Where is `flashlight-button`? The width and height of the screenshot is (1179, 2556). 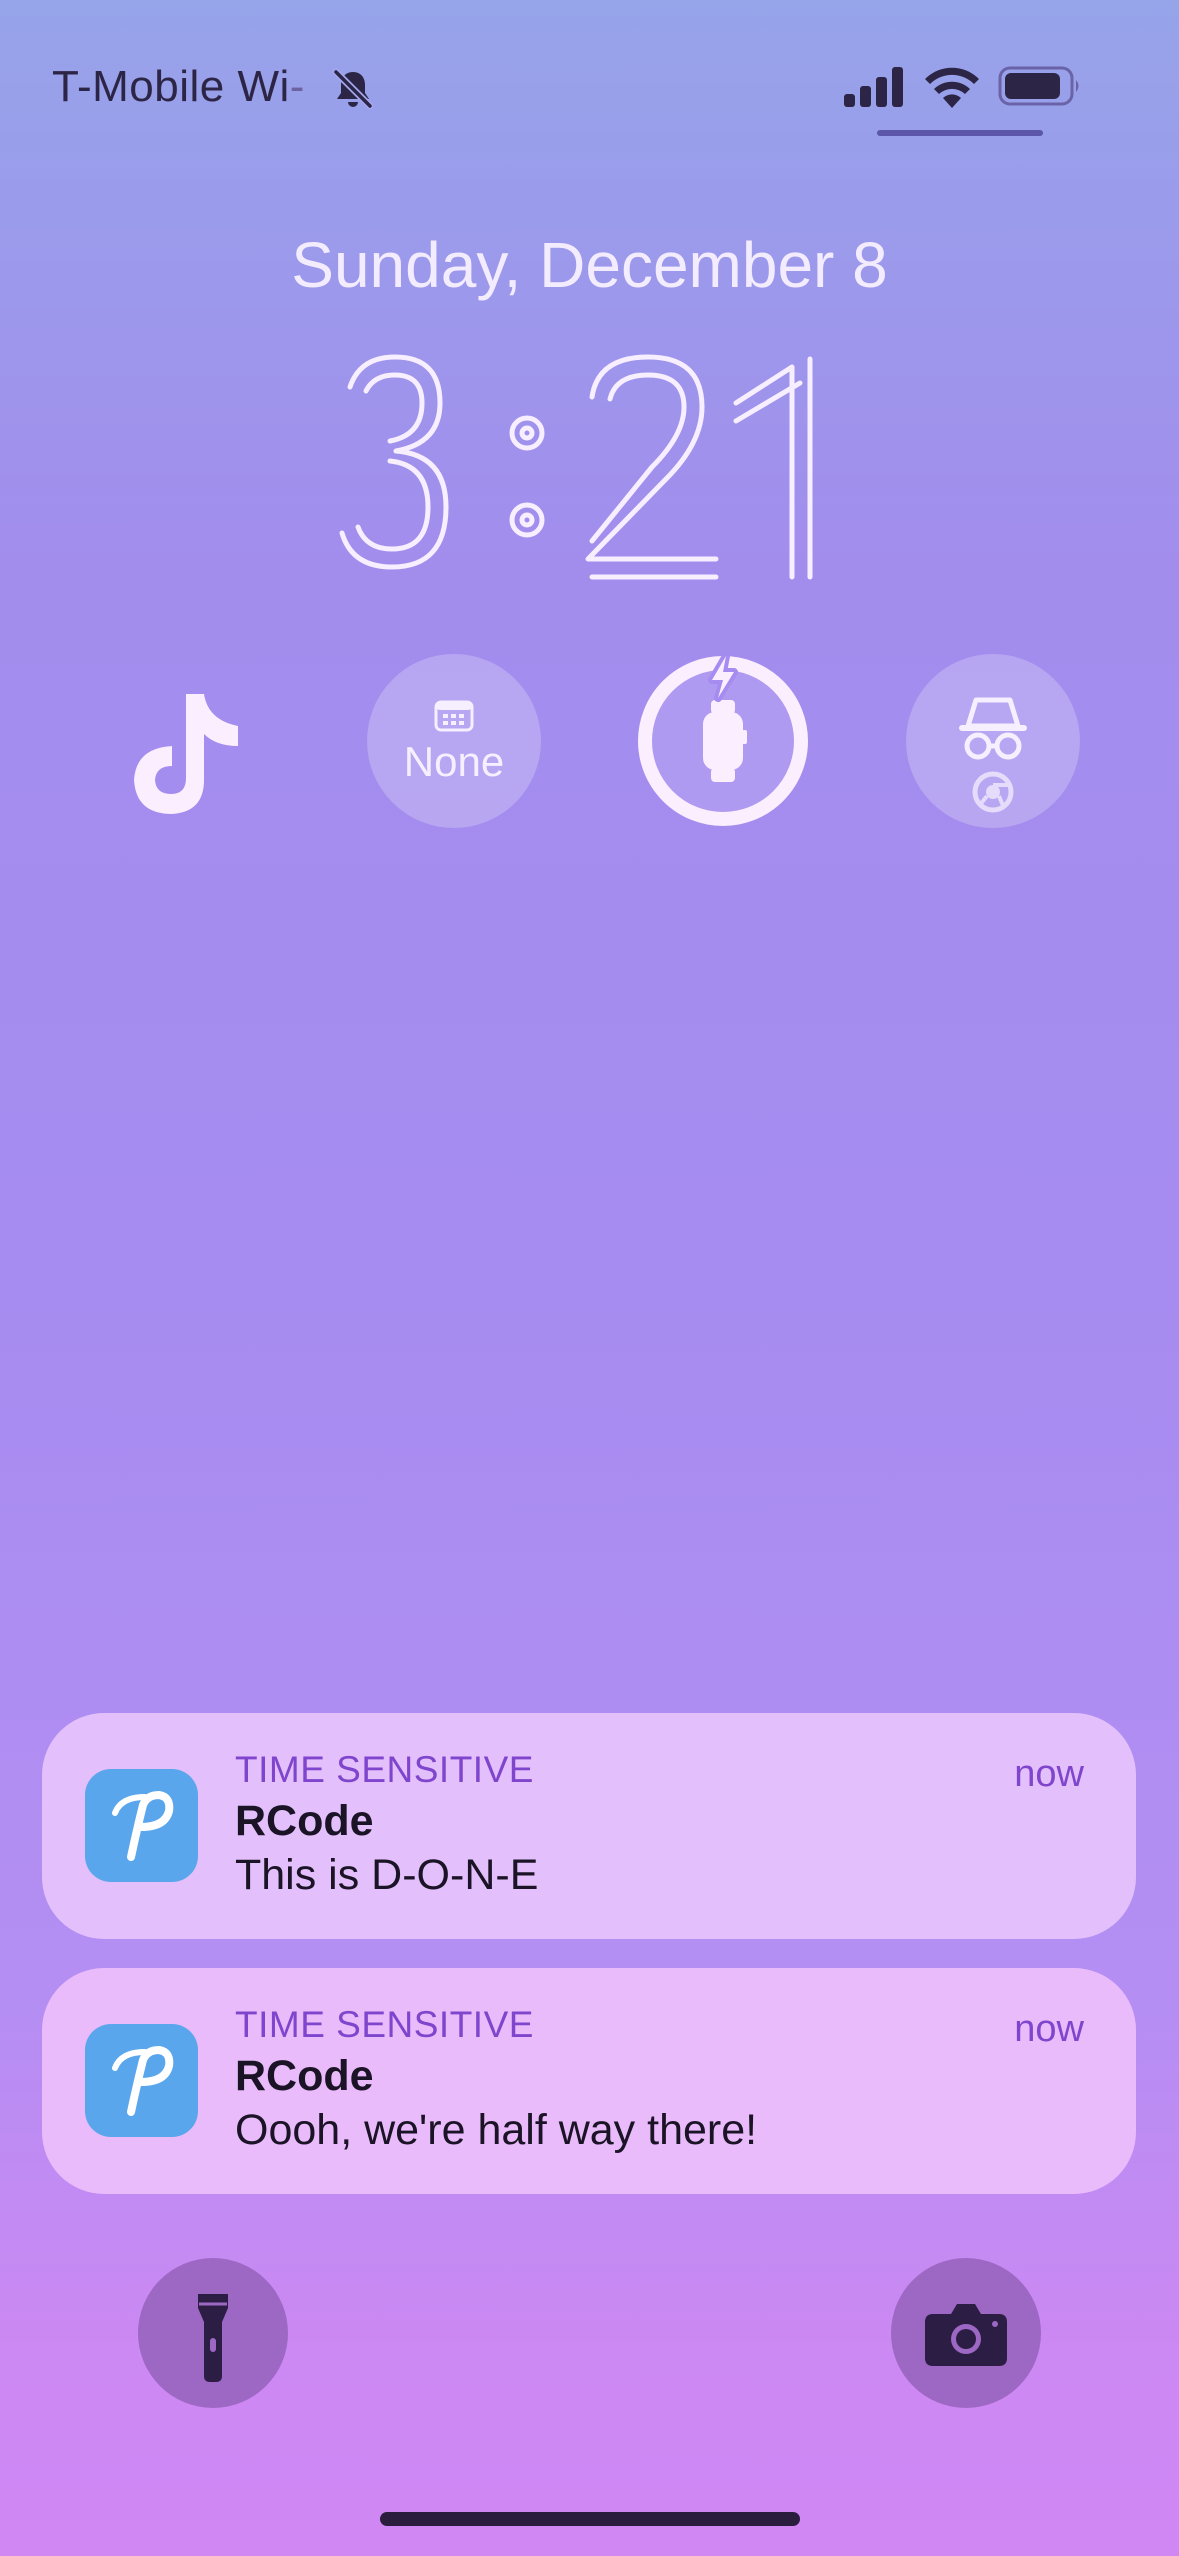
flashlight-button is located at coordinates (213, 2333).